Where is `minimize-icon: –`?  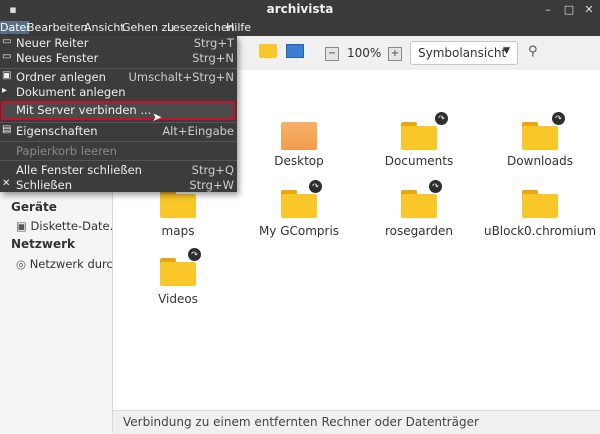
minimize-icon: – is located at coordinates (548, 10).